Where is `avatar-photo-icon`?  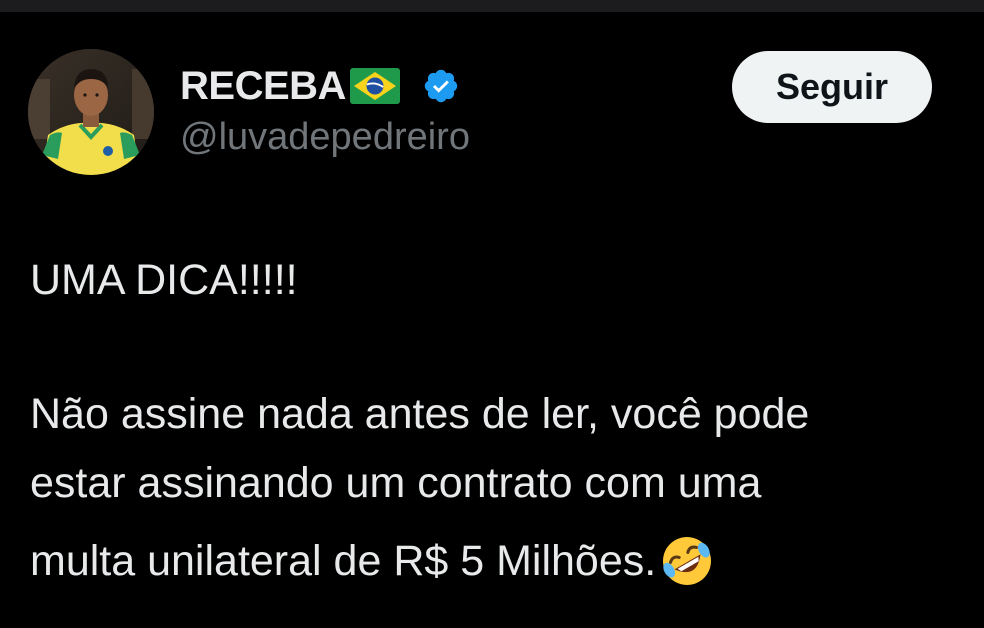 avatar-photo-icon is located at coordinates (91, 112).